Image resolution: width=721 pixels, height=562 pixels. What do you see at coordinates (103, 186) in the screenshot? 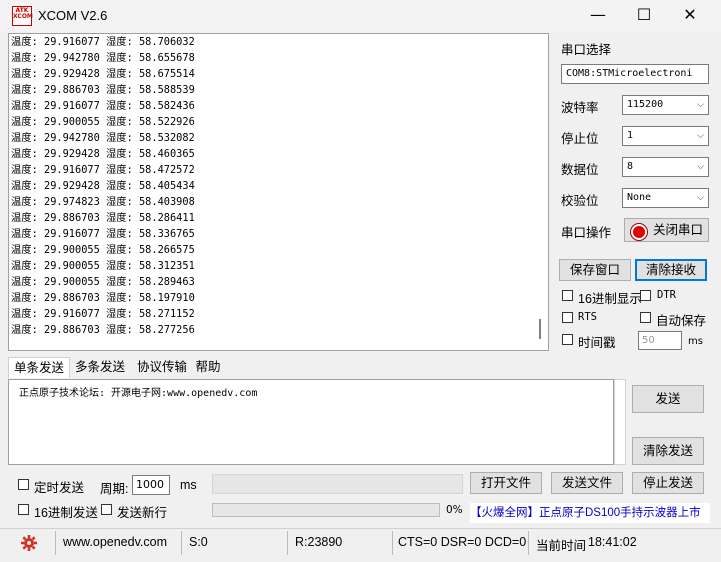
I see `receive-line: 温度: 29.929428 湿度: 58.405434` at bounding box center [103, 186].